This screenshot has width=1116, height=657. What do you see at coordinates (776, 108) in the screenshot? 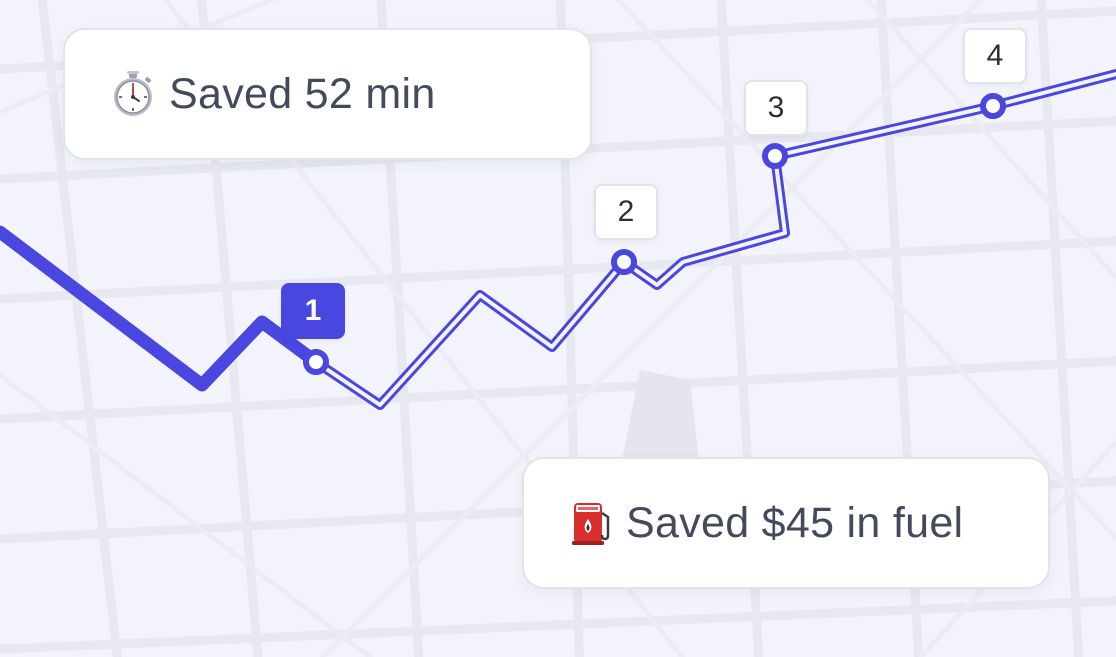
I see `stop-label-3: 3` at bounding box center [776, 108].